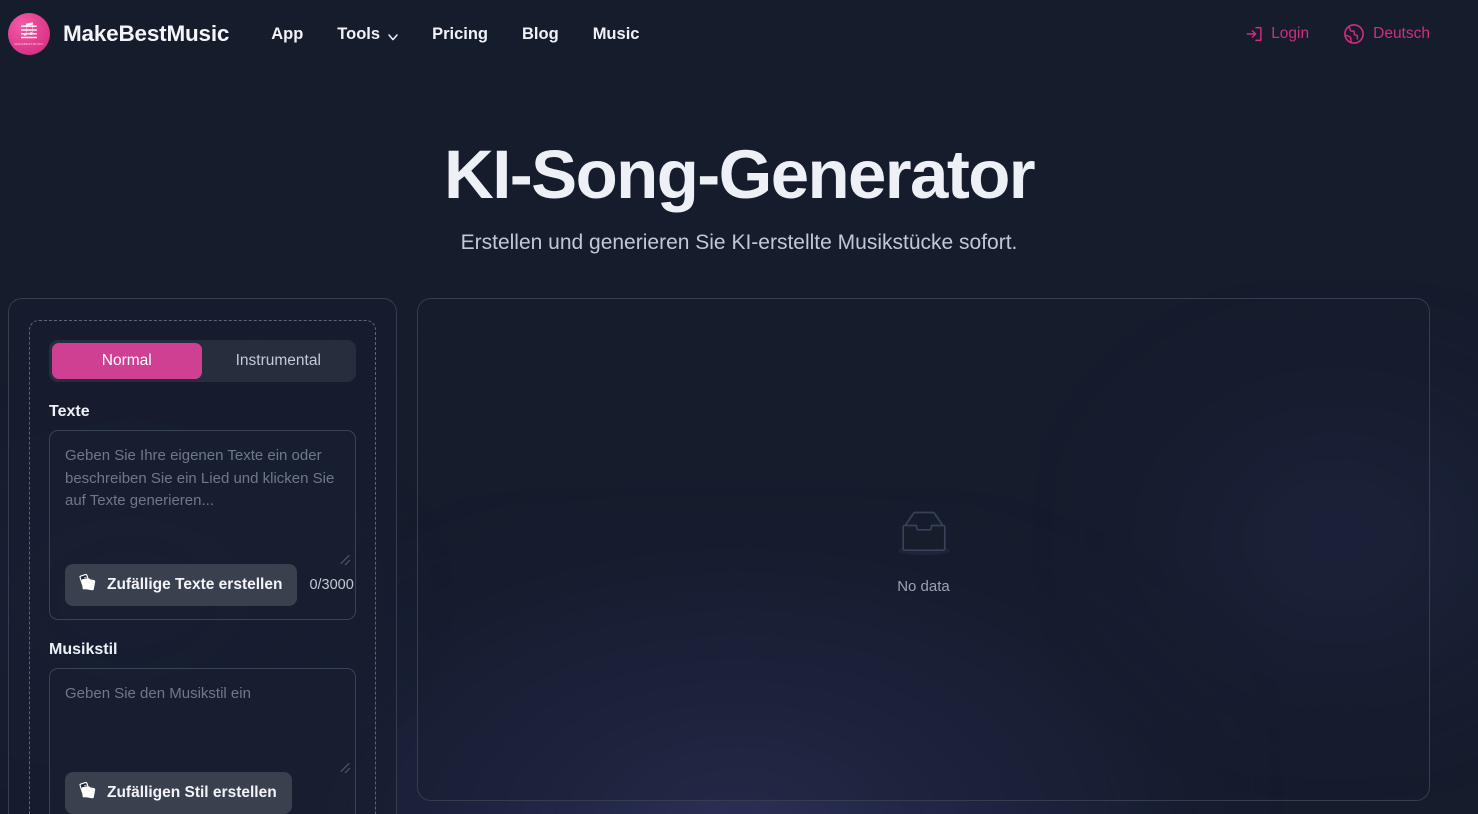 The image size is (1478, 814). I want to click on language-switcher: Deutsch, so click(1386, 34).